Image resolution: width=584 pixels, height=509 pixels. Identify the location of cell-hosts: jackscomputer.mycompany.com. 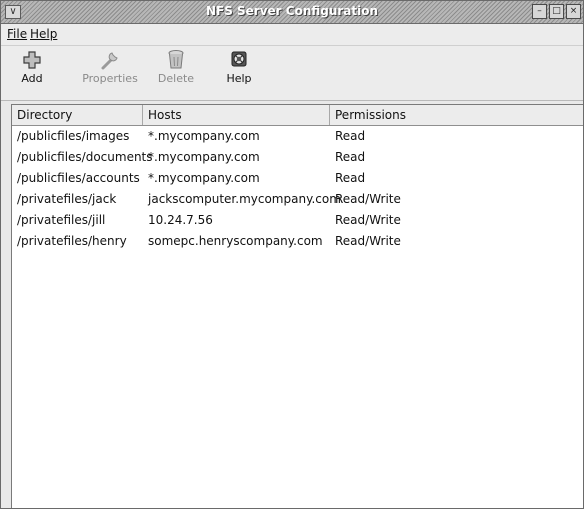
(244, 199).